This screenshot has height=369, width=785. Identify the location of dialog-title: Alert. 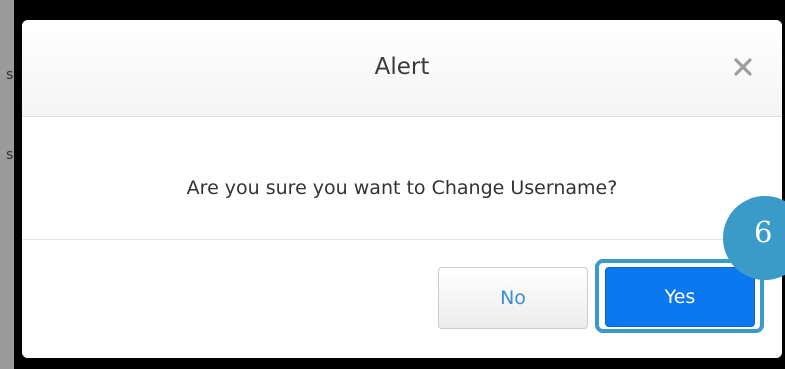
(402, 67).